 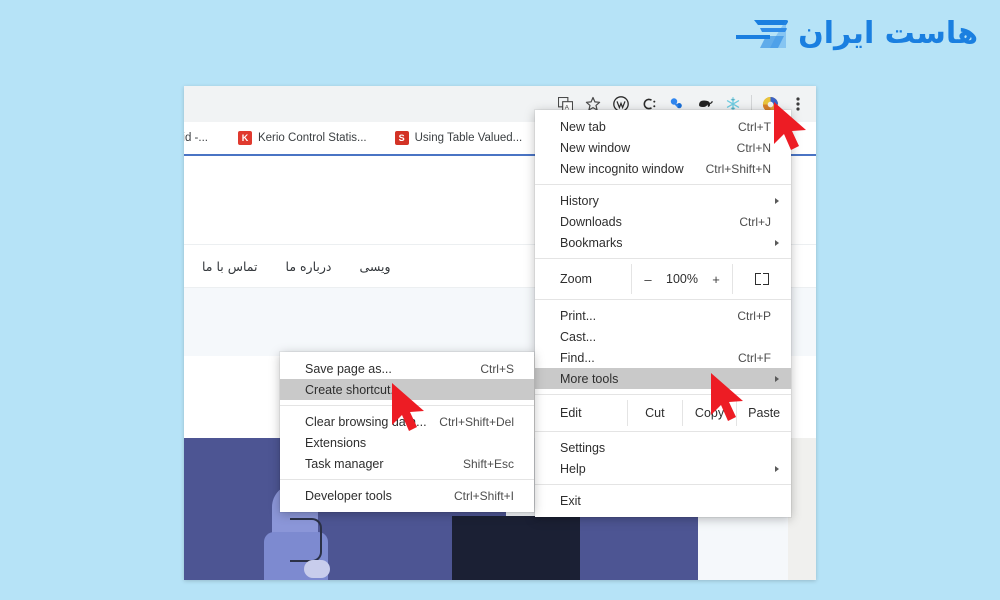 I want to click on menu-item-task-manager: Task manager Shift+Esc, so click(x=407, y=463).